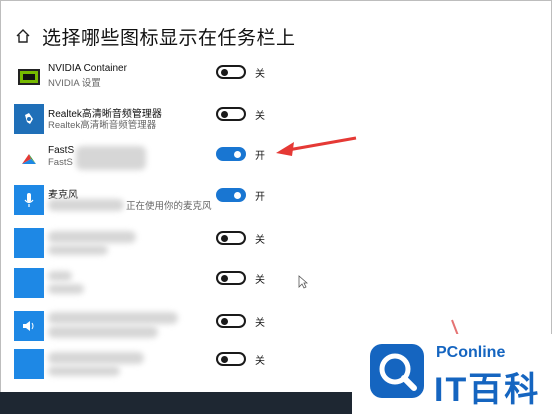 Image resolution: width=552 pixels, height=414 pixels. What do you see at coordinates (29, 119) in the screenshot?
I see `realtek-audio-icon` at bounding box center [29, 119].